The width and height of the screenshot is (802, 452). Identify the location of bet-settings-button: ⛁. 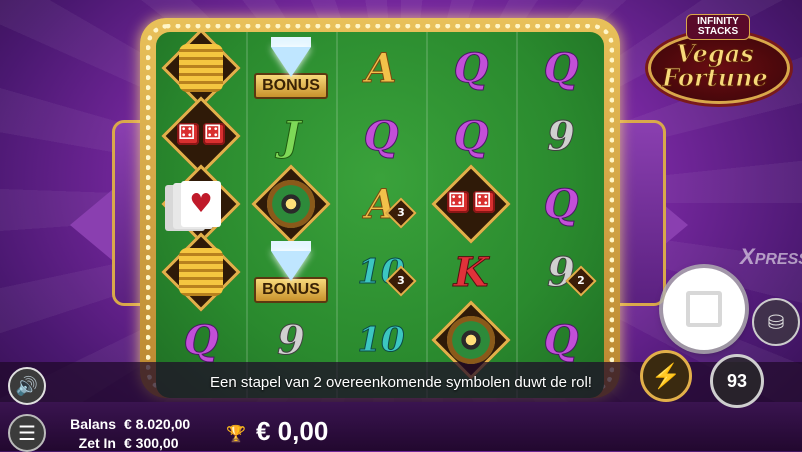
(776, 322).